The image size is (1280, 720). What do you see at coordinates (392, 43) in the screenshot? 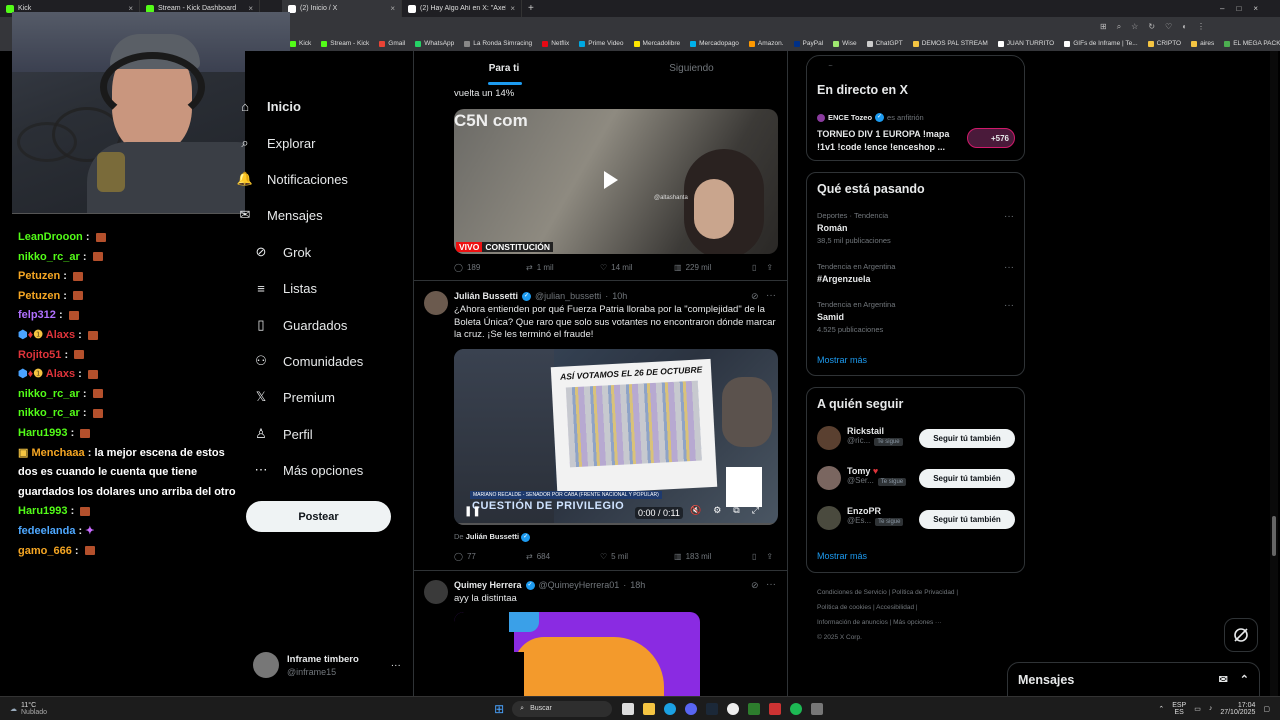
I see `bookmark-item: Gmail` at bounding box center [392, 43].